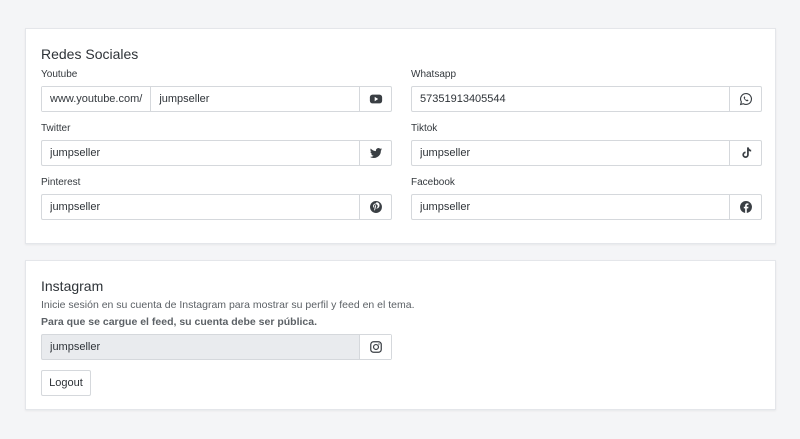 Image resolution: width=800 pixels, height=439 pixels. I want to click on pinterest-icon, so click(375, 207).